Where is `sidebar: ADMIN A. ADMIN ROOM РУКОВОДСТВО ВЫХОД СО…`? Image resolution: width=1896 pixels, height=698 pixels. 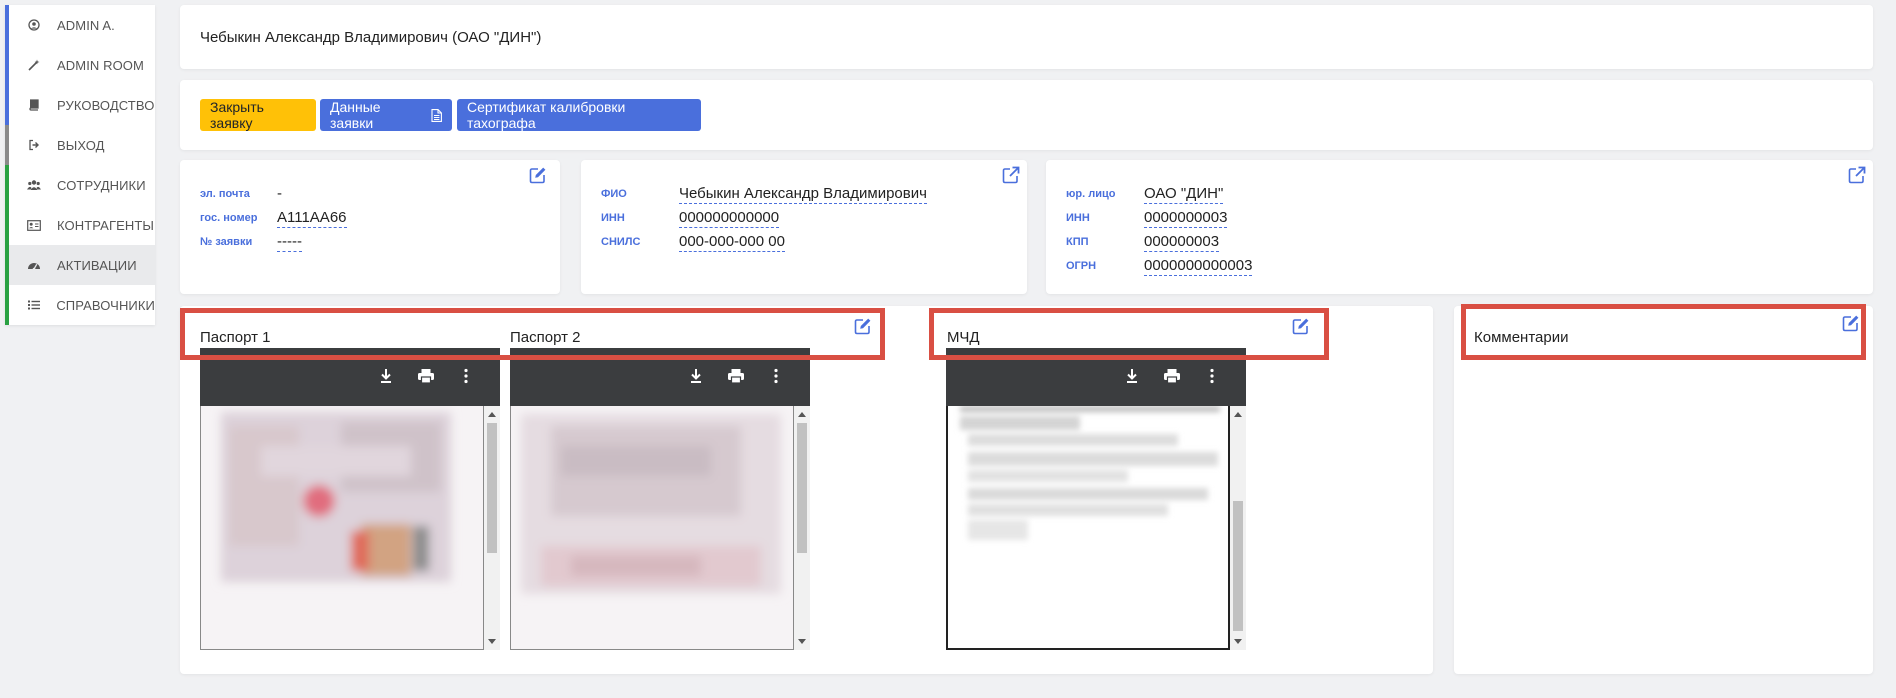 sidebar: ADMIN A. ADMIN ROOM РУКОВОДСТВО ВЫХОД СО… is located at coordinates (80, 165).